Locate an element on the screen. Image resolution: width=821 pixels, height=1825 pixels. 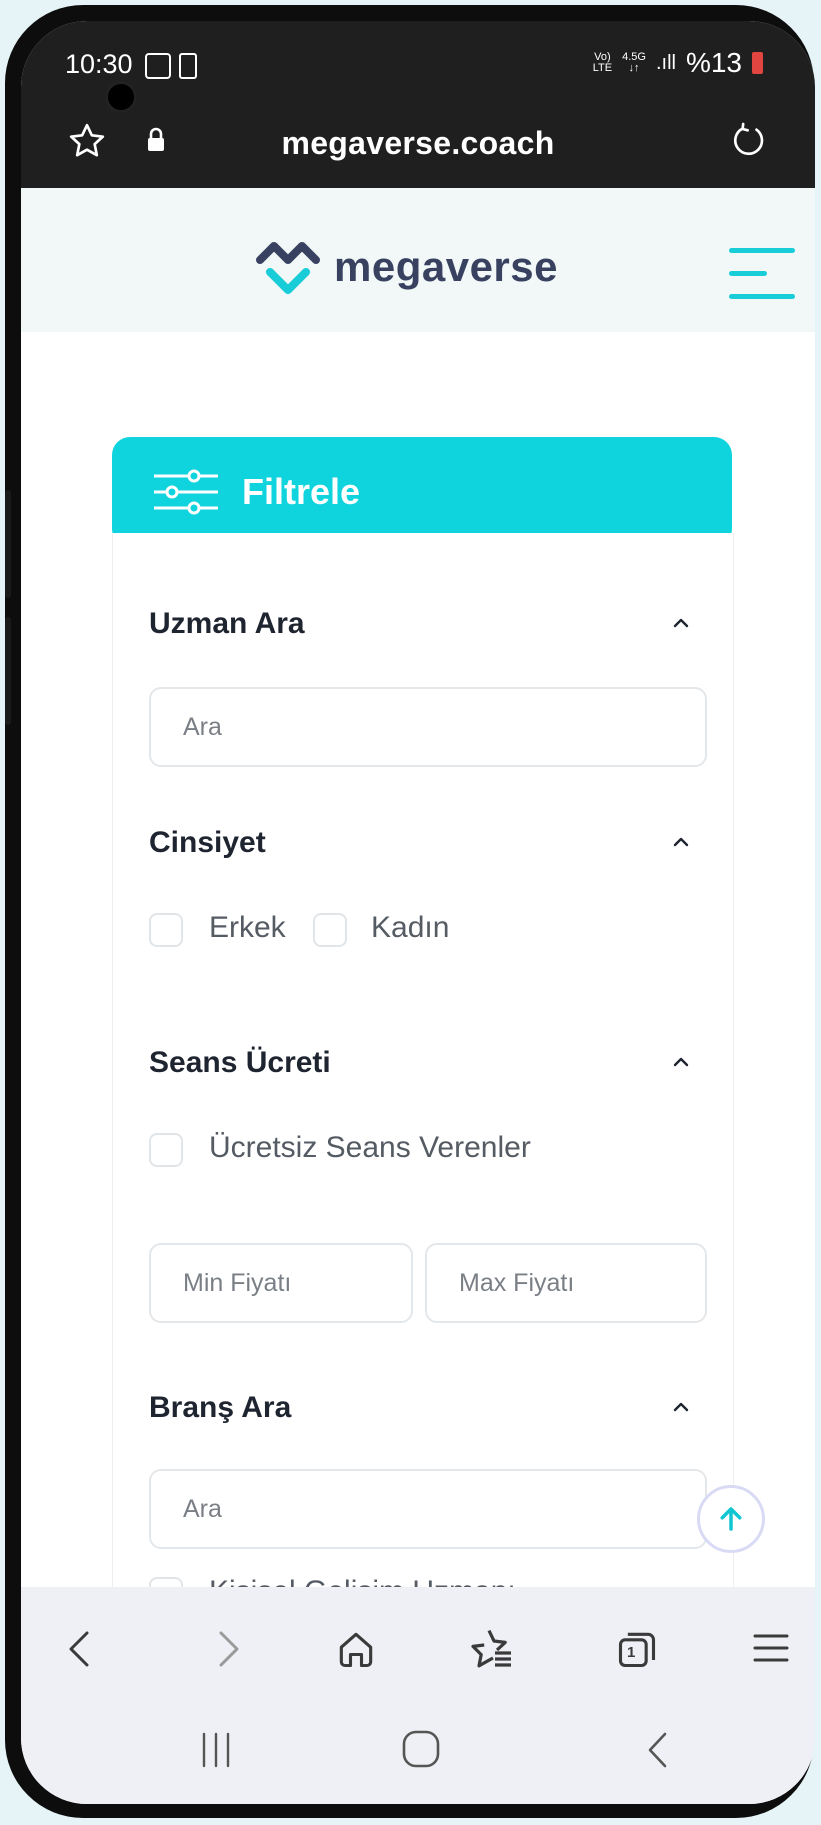
front-camera is located at coordinates (121, 97).